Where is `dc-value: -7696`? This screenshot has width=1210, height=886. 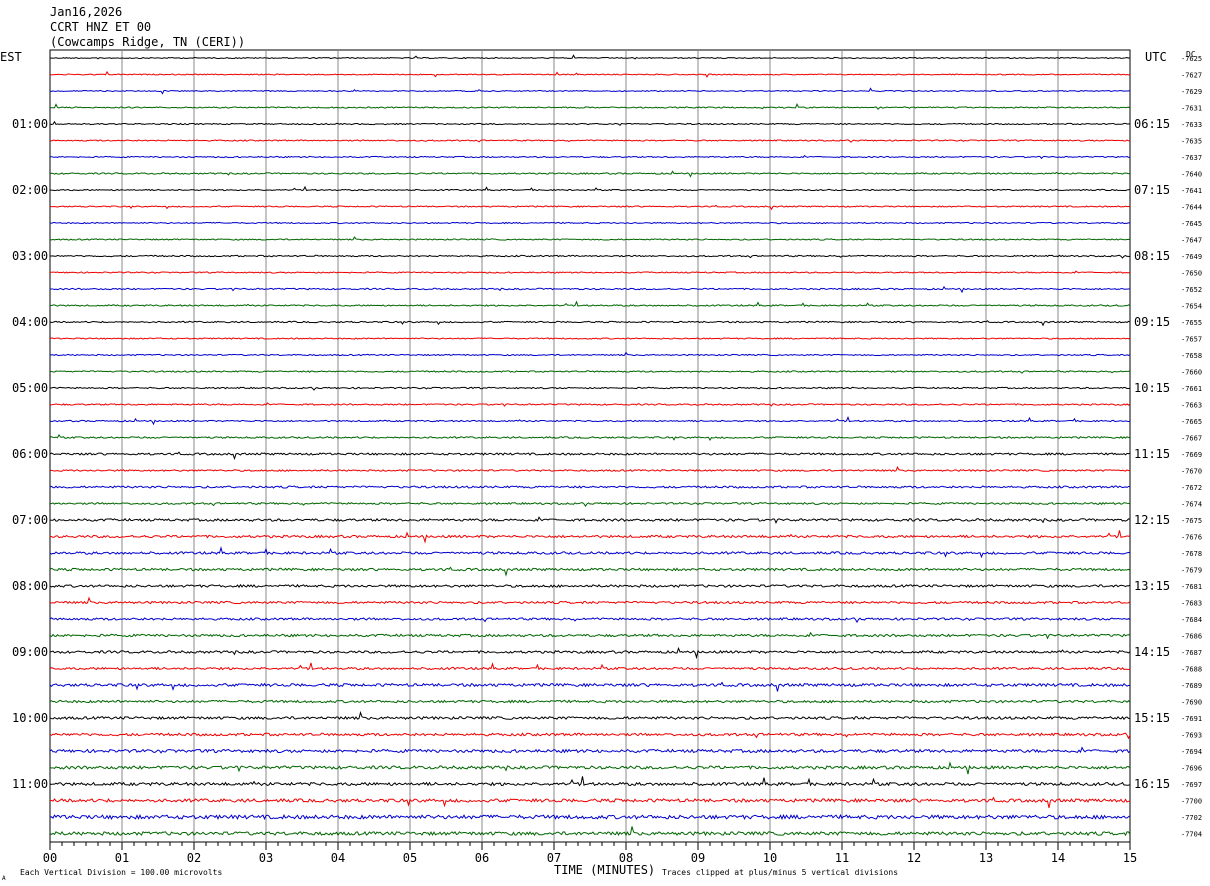 dc-value: -7696 is located at coordinates (1191, 769).